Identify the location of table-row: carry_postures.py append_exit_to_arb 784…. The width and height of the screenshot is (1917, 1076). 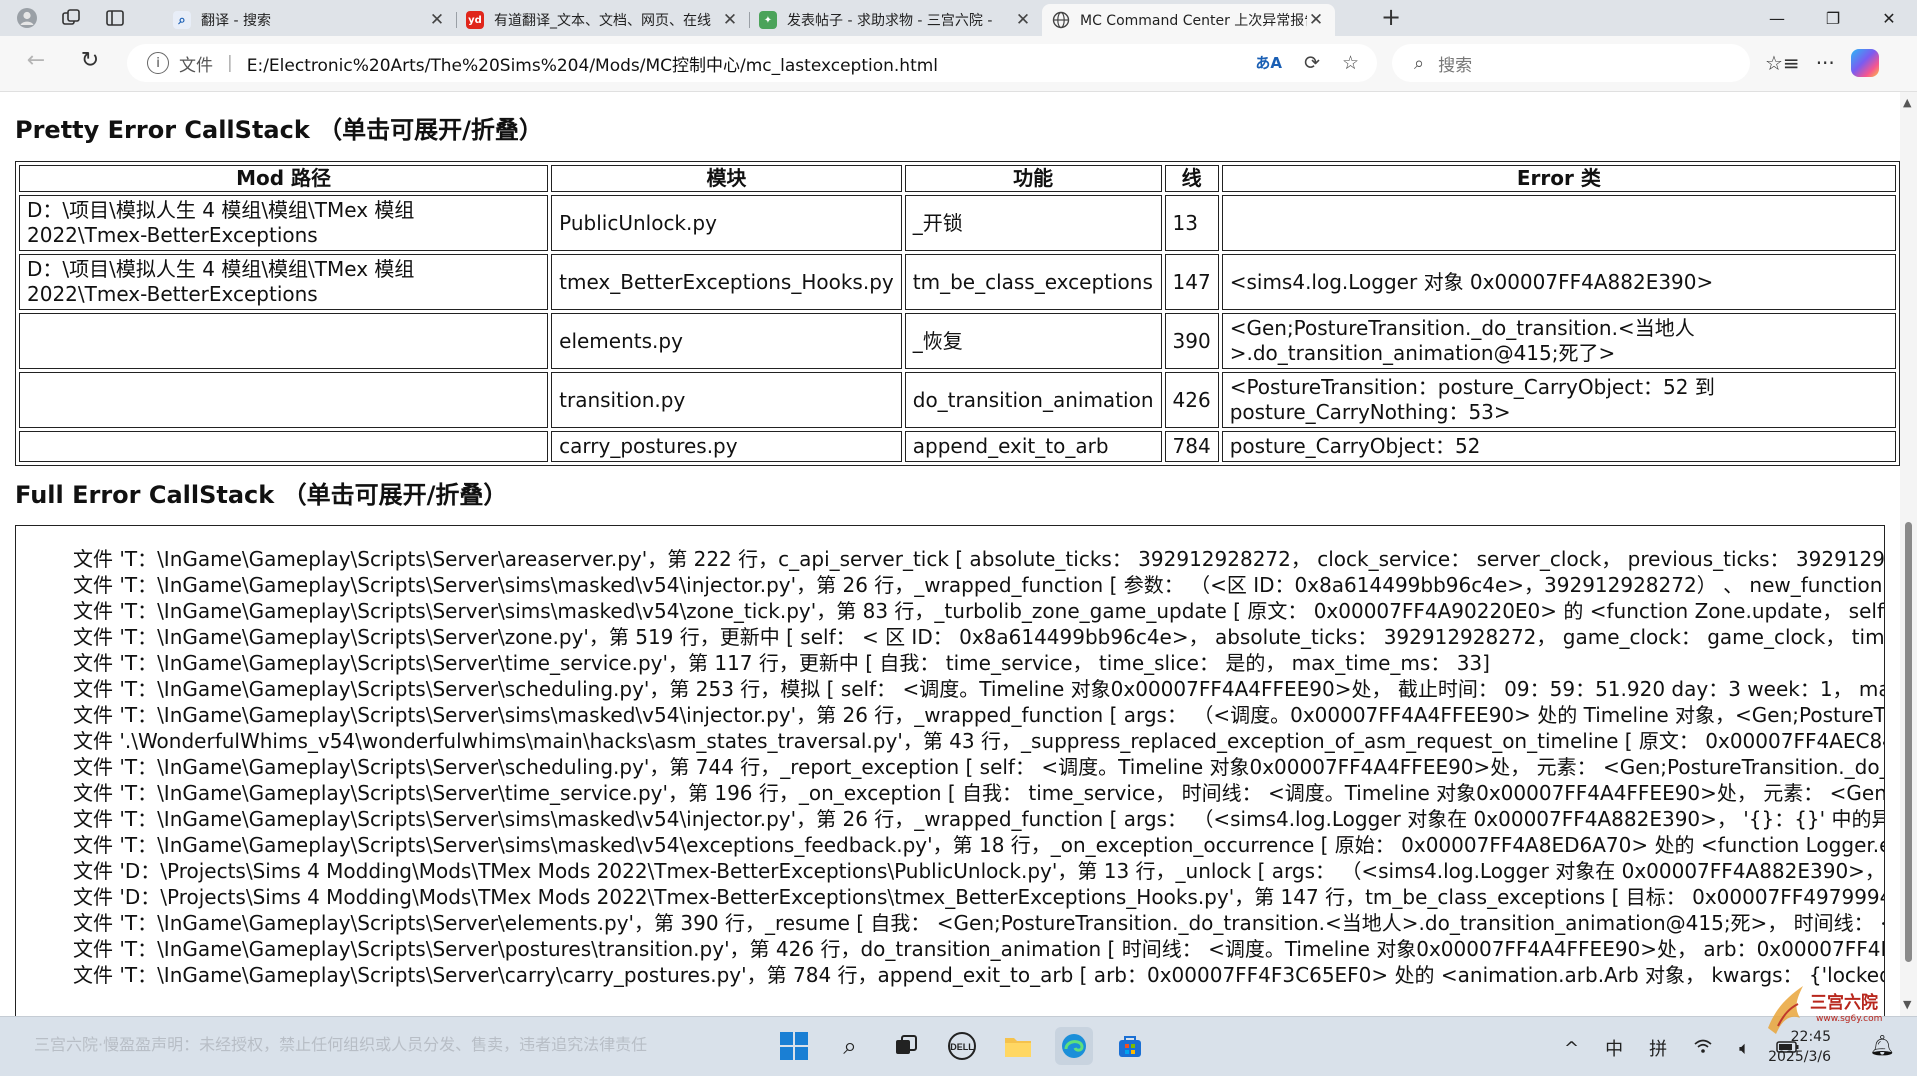
(957, 446).